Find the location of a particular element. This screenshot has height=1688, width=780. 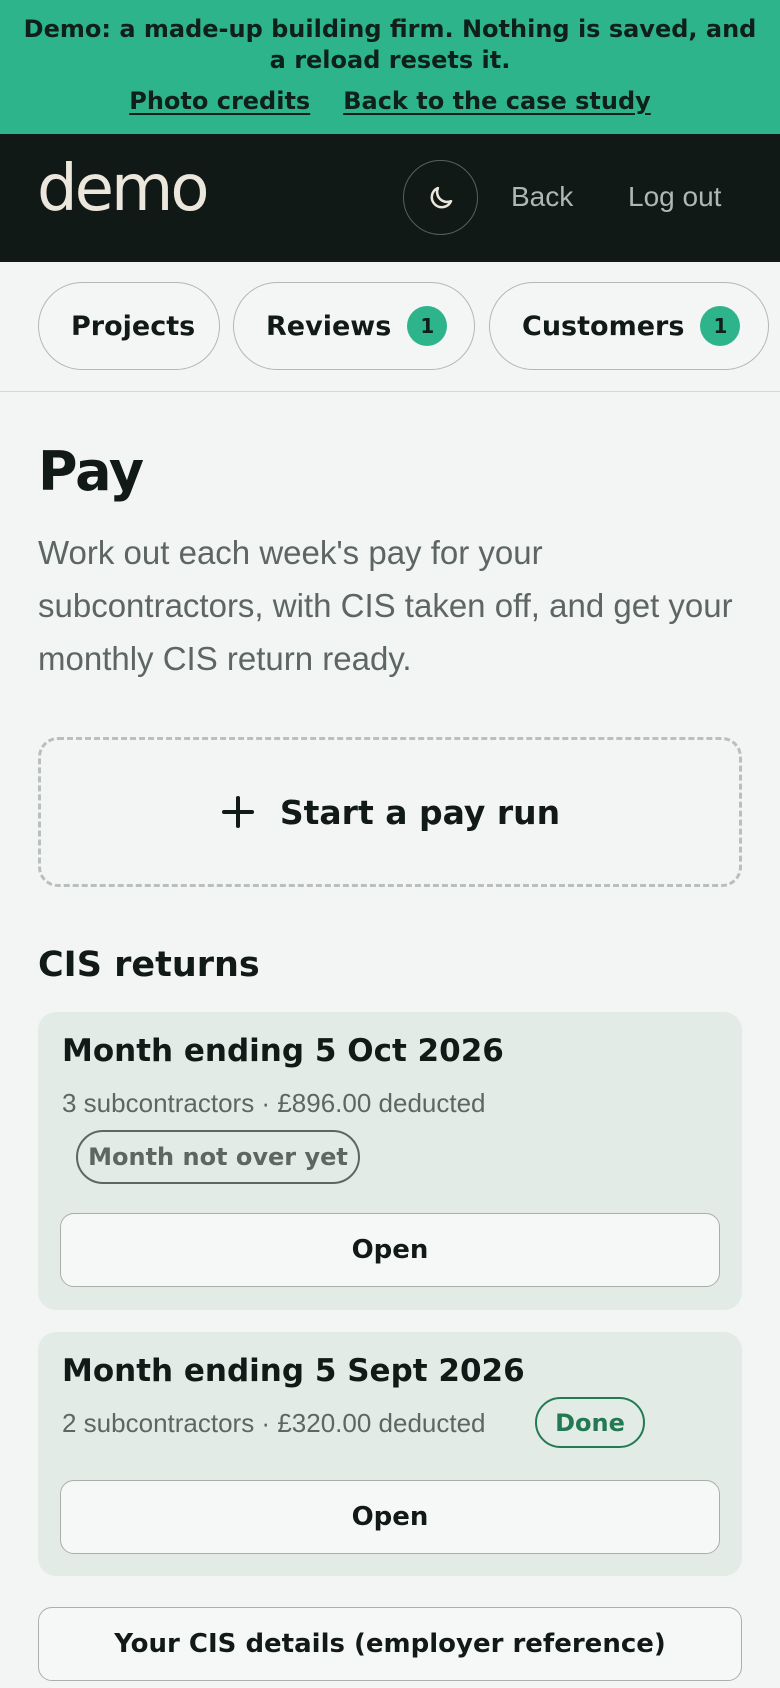

theme-toggle-button is located at coordinates (440, 197).